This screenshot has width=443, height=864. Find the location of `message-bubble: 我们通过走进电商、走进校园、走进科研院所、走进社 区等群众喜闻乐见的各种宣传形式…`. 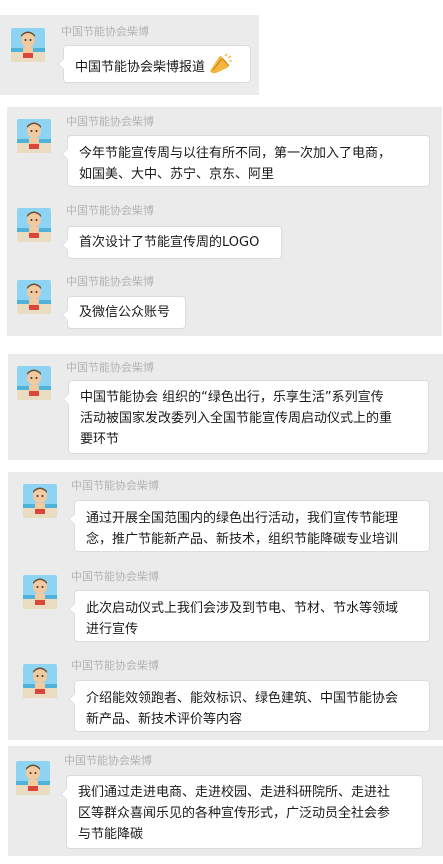

message-bubble: 我们通过走进电商、走进校园、走进科研院所、走进社 区等群众喜闻乐见的各种宣传形式… is located at coordinates (242, 812).